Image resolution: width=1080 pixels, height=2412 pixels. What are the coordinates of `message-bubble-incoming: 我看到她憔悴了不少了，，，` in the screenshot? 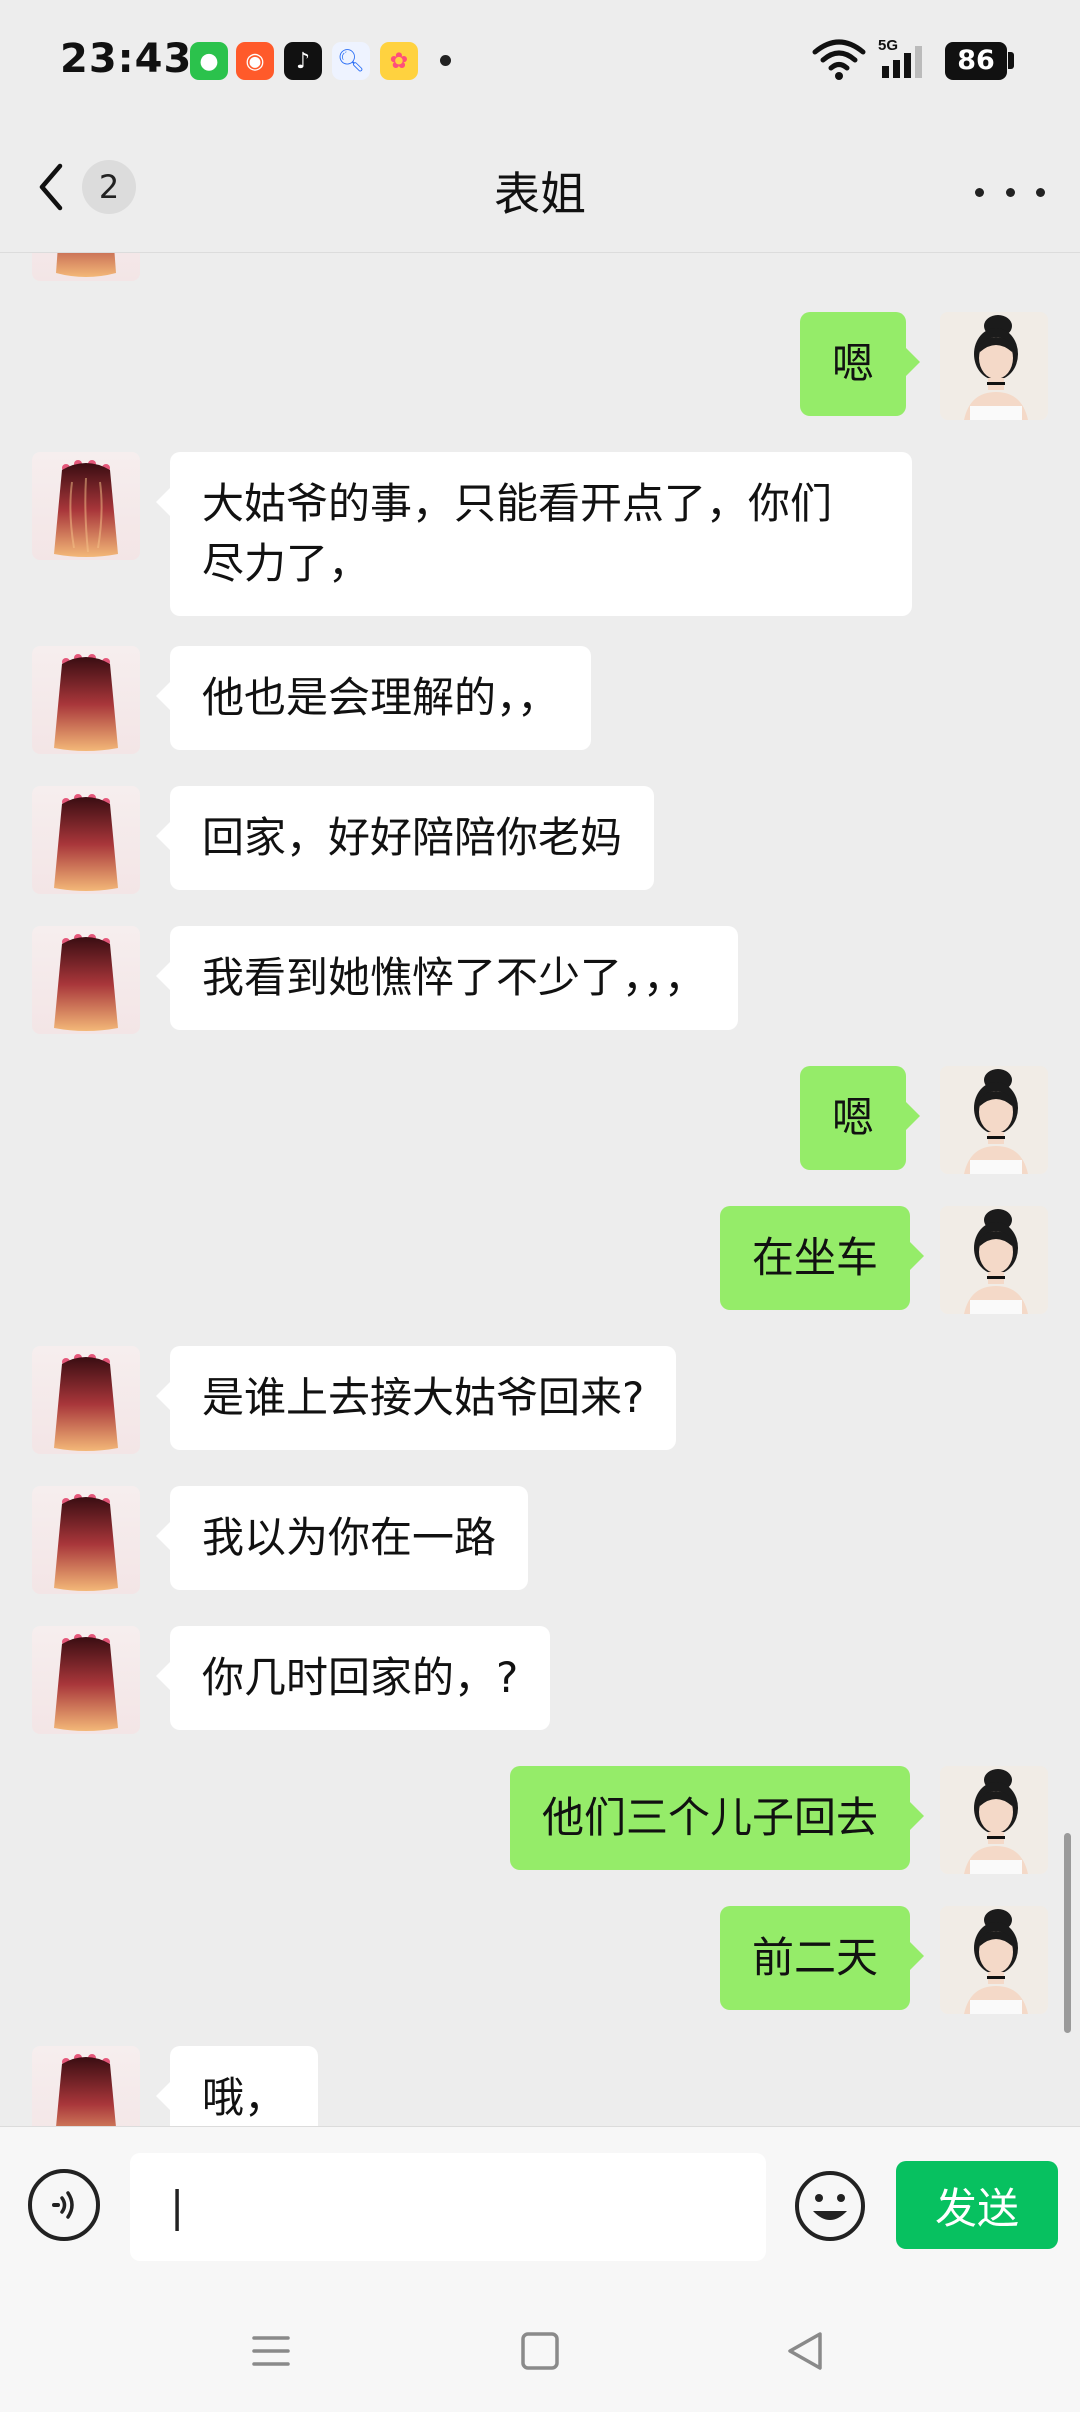 It's located at (447, 978).